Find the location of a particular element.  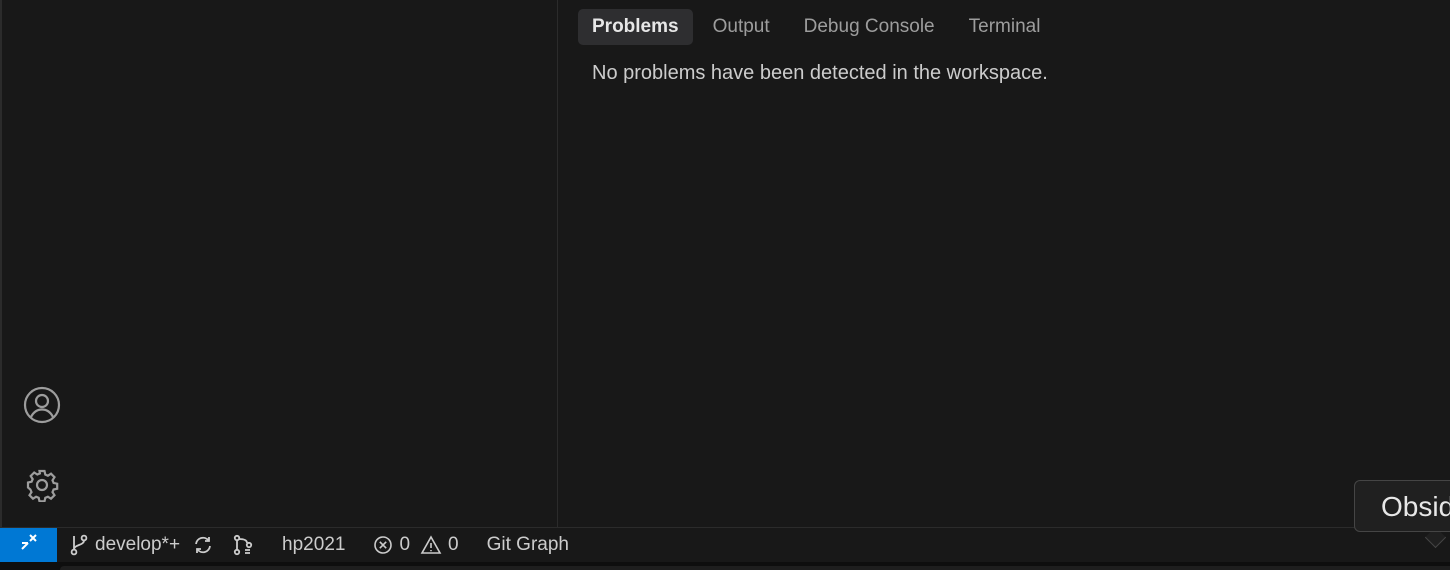

warning-icon is located at coordinates (431, 545).